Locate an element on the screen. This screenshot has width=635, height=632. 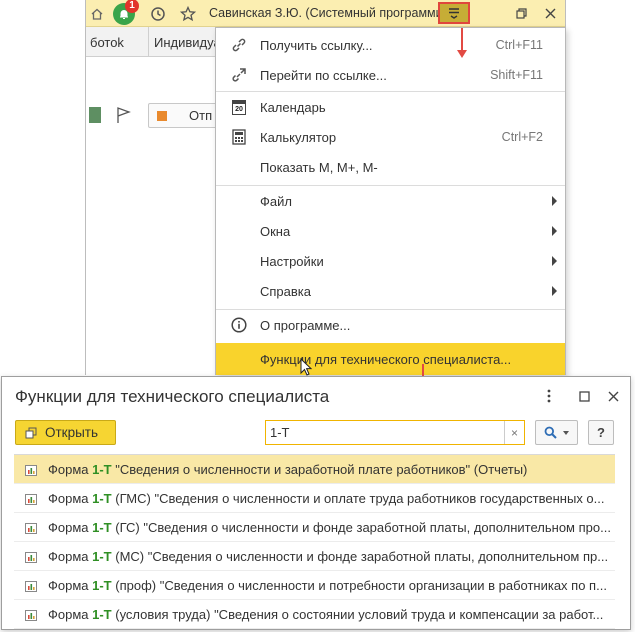
menu-item-calendar: 20 Календарь is located at coordinates (390, 107).